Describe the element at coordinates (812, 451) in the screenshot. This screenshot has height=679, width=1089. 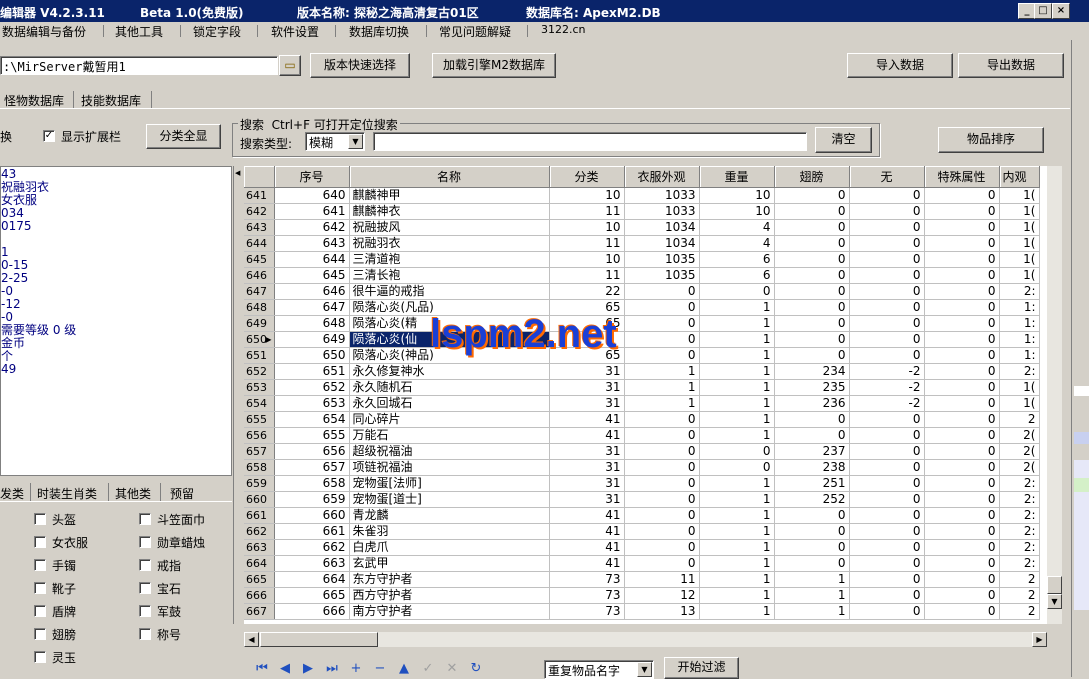
I see `table-cell: 237` at that location.